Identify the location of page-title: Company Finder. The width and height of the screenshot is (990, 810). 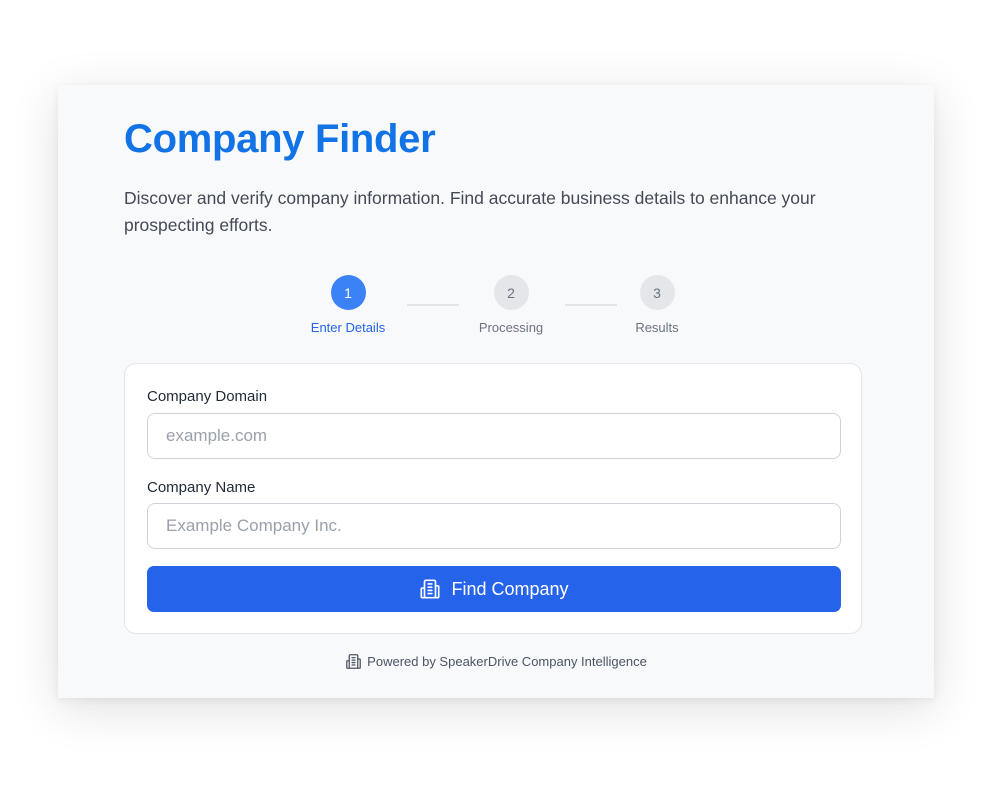
(280, 139).